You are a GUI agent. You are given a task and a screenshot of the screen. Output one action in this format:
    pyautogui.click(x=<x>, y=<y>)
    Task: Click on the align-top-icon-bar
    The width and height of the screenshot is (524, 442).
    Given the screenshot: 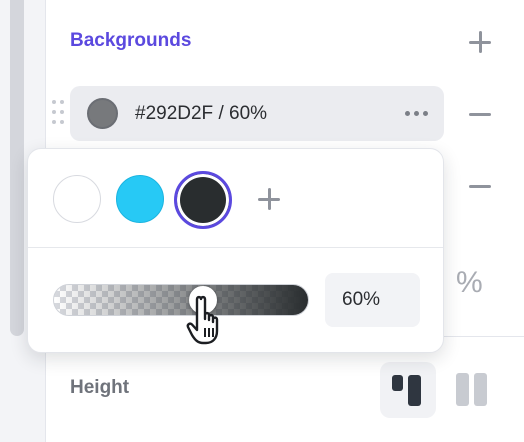 What is the action you would take?
    pyautogui.click(x=414, y=390)
    